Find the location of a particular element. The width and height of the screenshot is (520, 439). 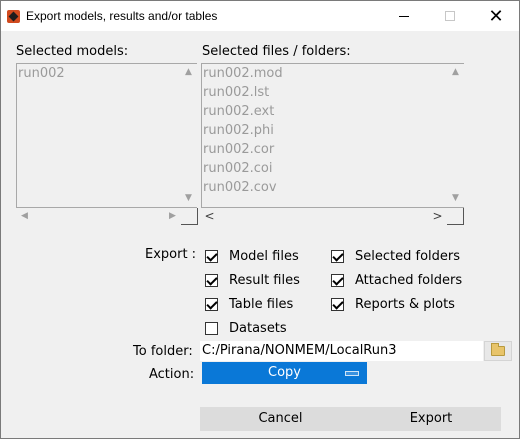

folder-icon is located at coordinates (498, 349).